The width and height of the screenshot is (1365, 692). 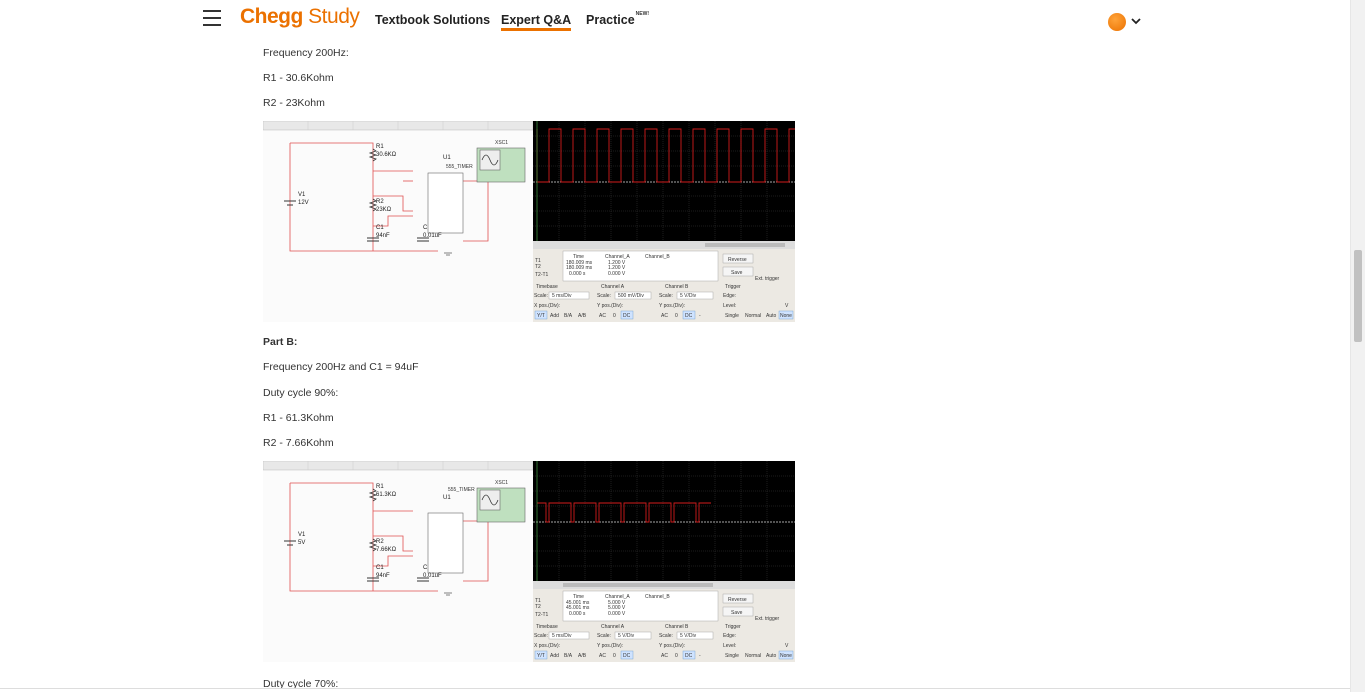 What do you see at coordinates (547, 646) in the screenshot?
I see `s2-xpos-label: X pos.(Div):` at bounding box center [547, 646].